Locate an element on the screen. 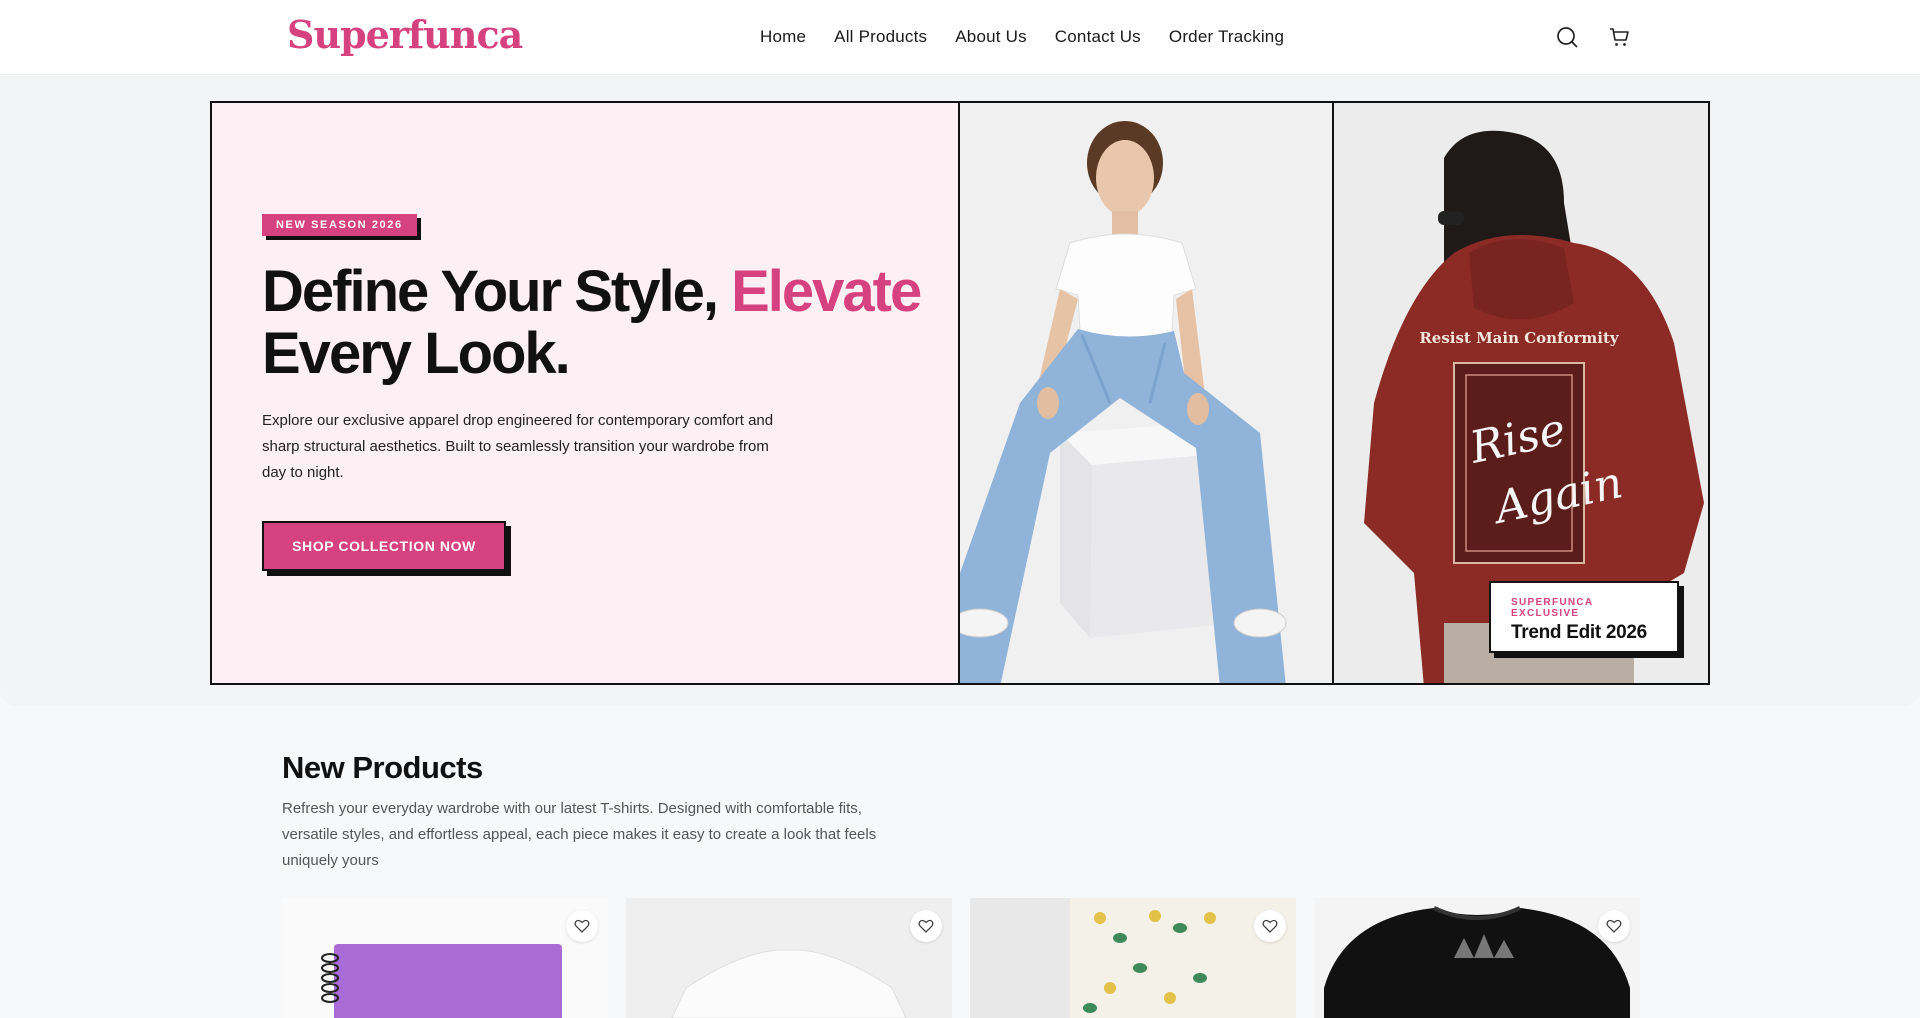 The height and width of the screenshot is (1018, 1920). shop-collection-button: SHOP COLLECTION NOW is located at coordinates (384, 546).